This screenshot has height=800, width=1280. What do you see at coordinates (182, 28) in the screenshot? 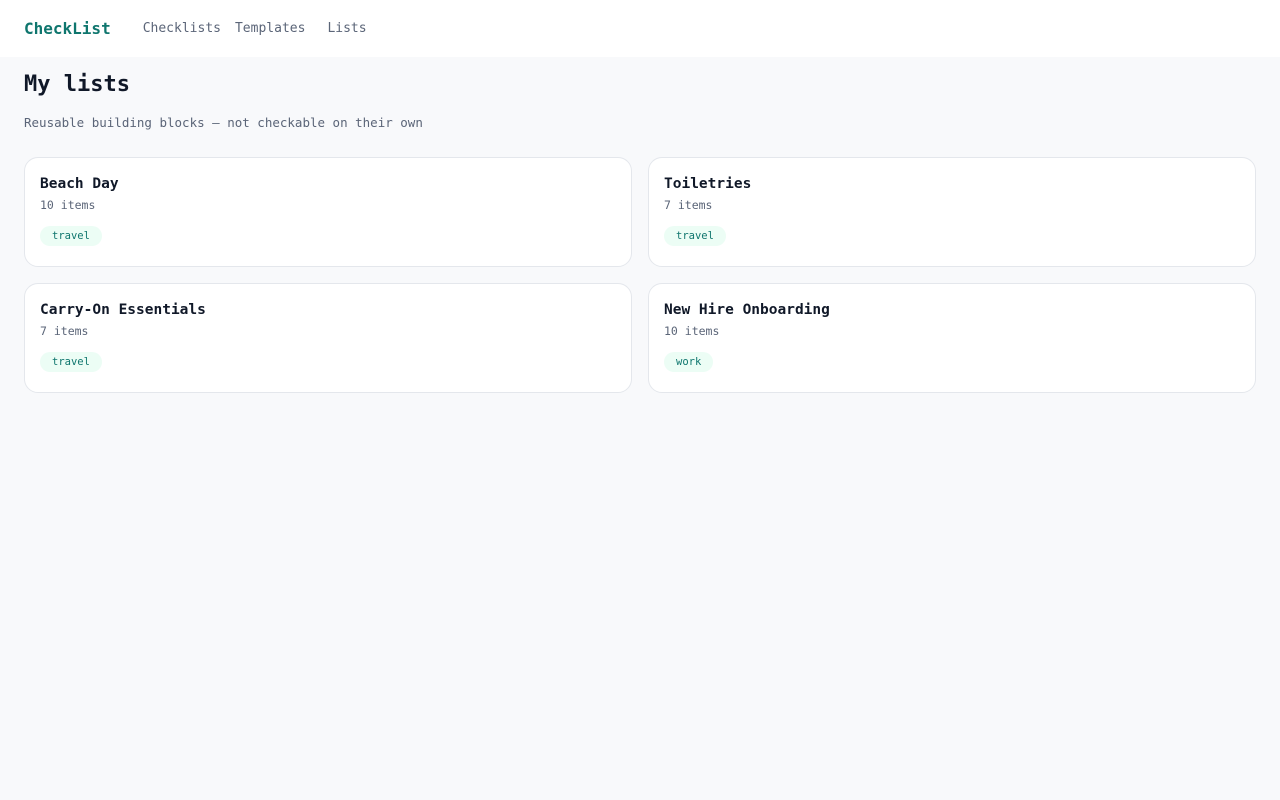
I see `nav-checklists-link: Checklists` at bounding box center [182, 28].